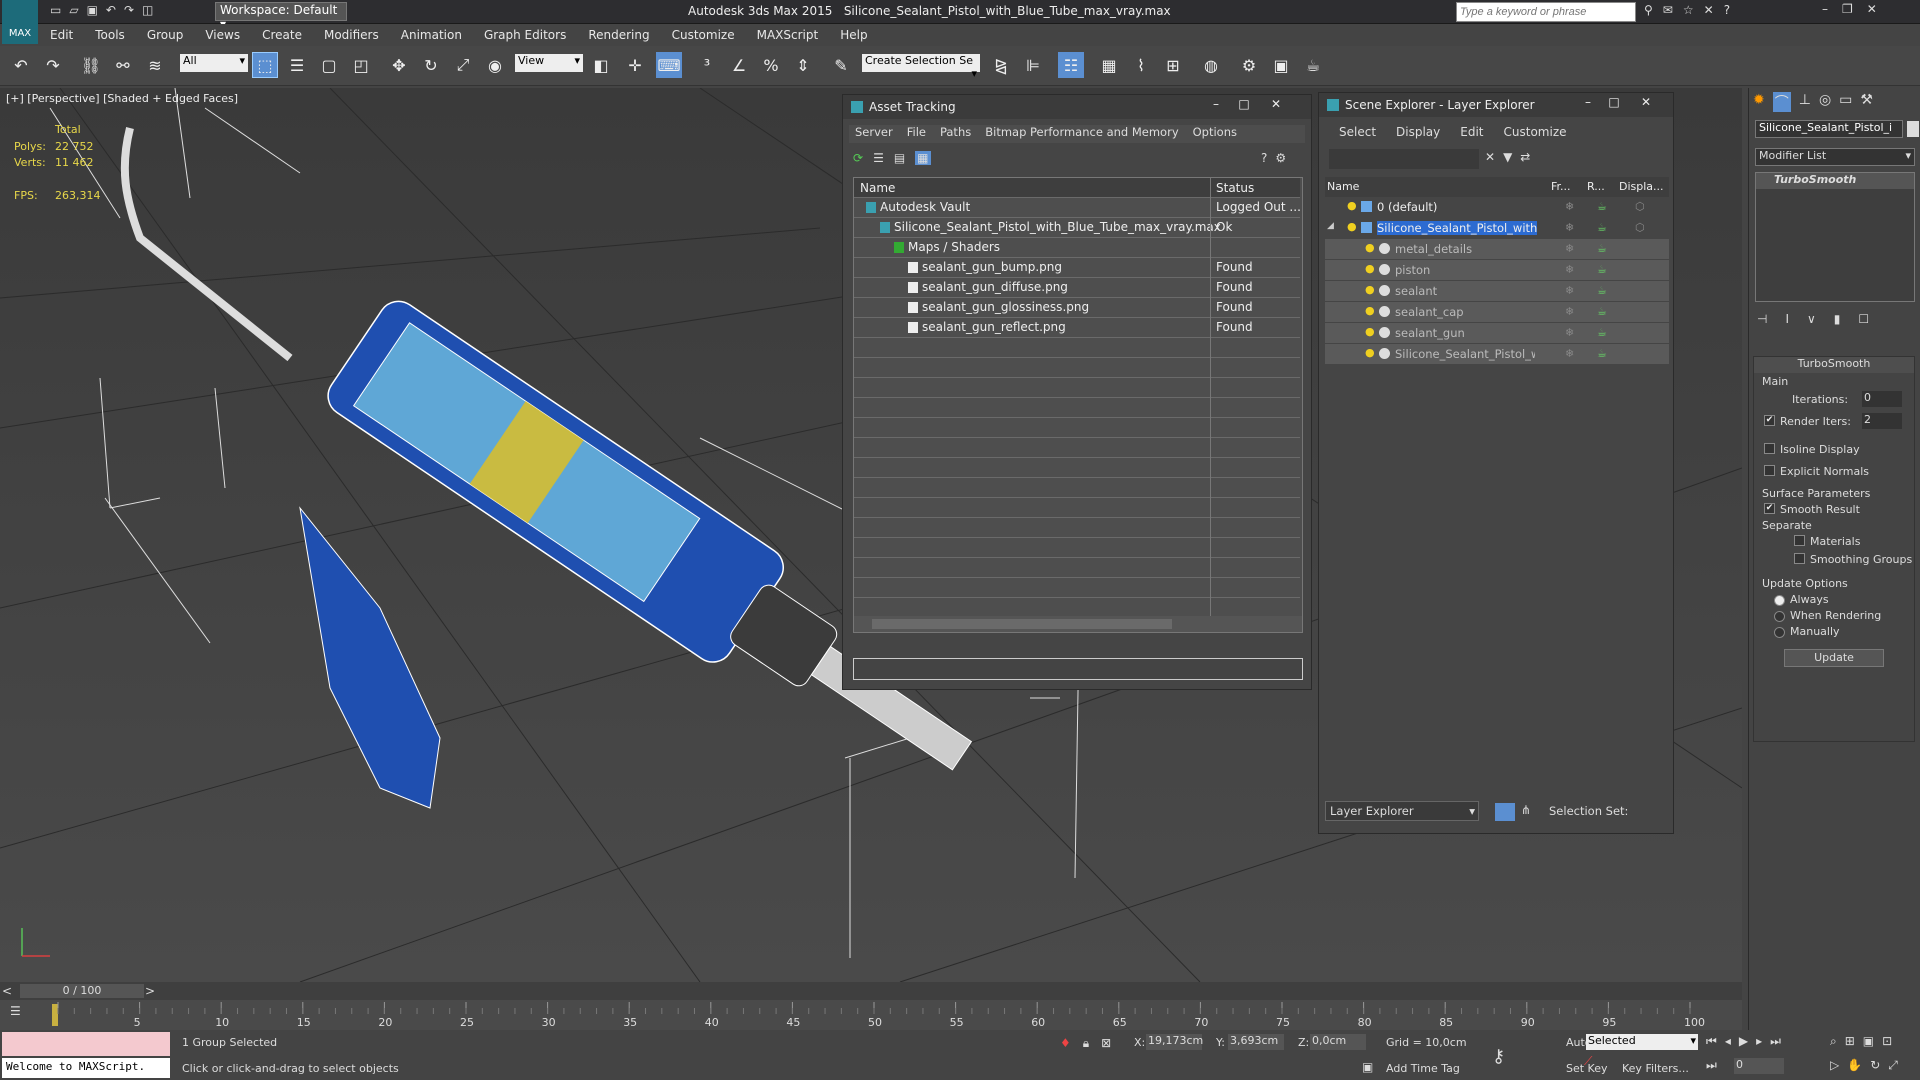 This screenshot has height=1080, width=1920. I want to click on select-by-name-icon: ☰, so click(297, 65).